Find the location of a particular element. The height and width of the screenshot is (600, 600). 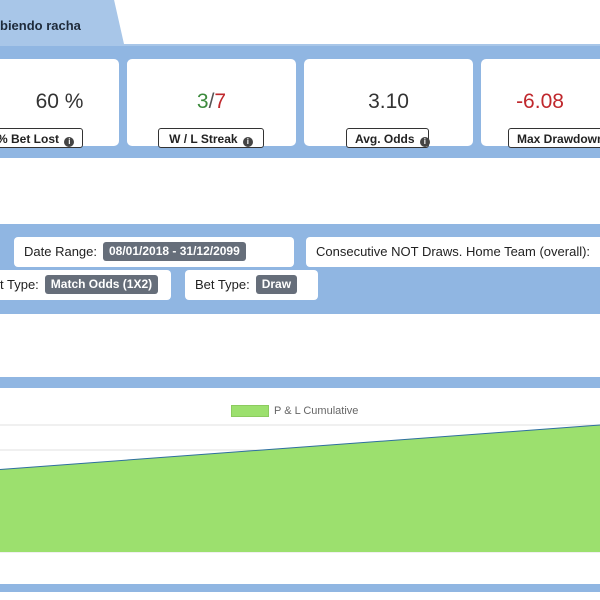

stat-card-bet-lost: 60 % % Bet Lost i is located at coordinates (59, 103).